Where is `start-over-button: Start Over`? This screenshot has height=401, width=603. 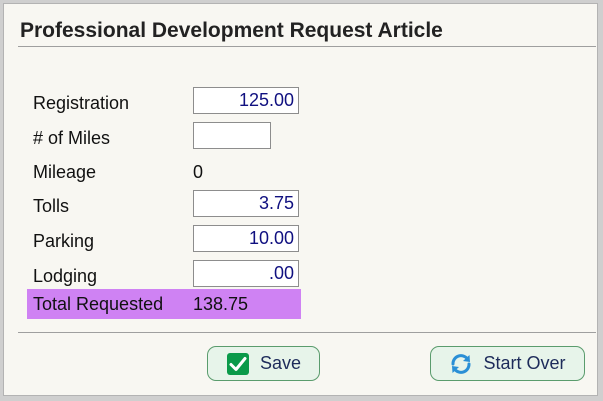
start-over-button: Start Over is located at coordinates (507, 363).